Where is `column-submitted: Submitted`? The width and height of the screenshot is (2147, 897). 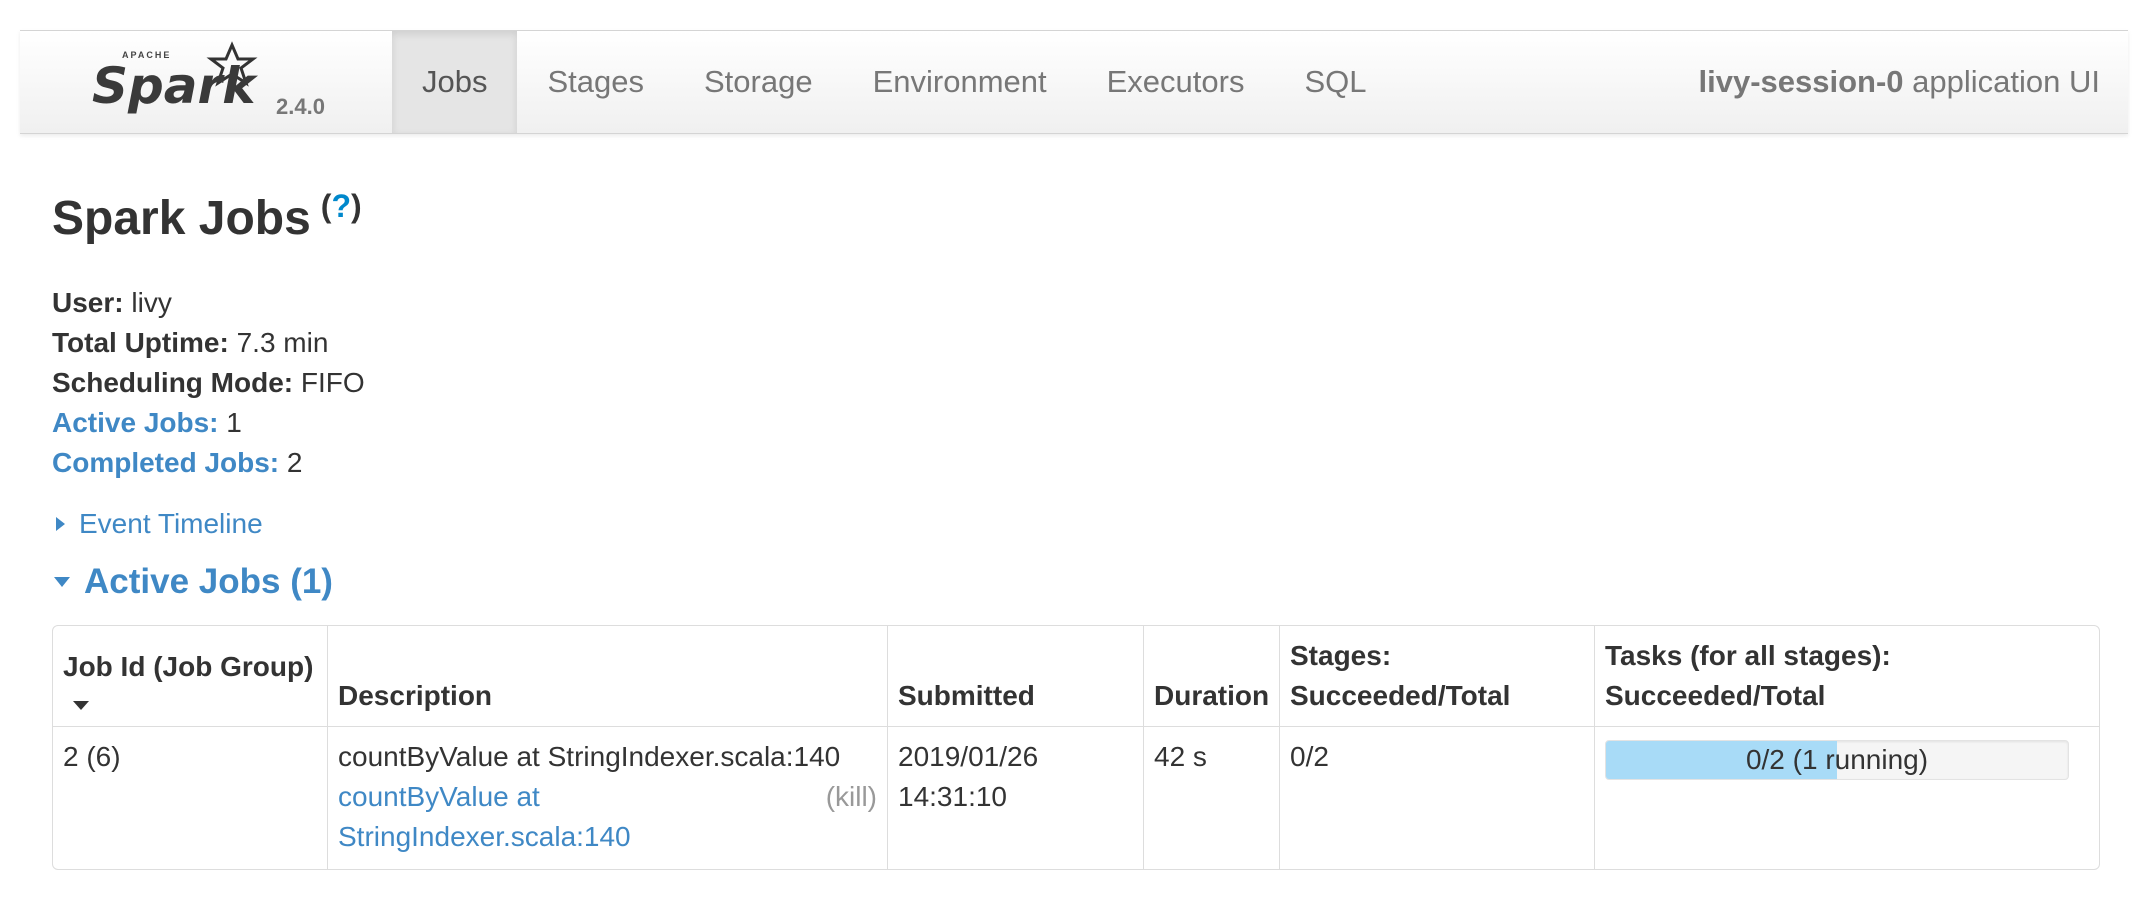
column-submitted: Submitted is located at coordinates (1015, 676).